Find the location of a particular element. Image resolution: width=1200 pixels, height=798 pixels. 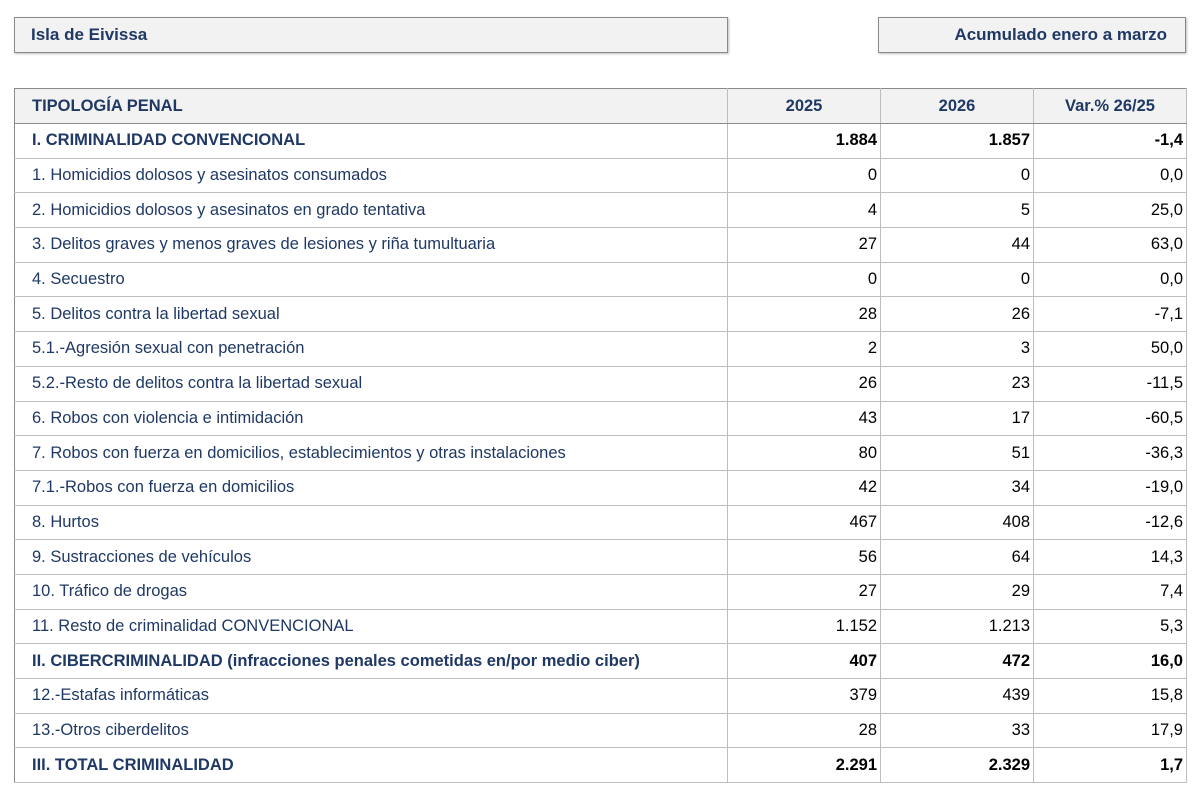

row-label: 9. Sustracciones de vehículos is located at coordinates (371, 557).